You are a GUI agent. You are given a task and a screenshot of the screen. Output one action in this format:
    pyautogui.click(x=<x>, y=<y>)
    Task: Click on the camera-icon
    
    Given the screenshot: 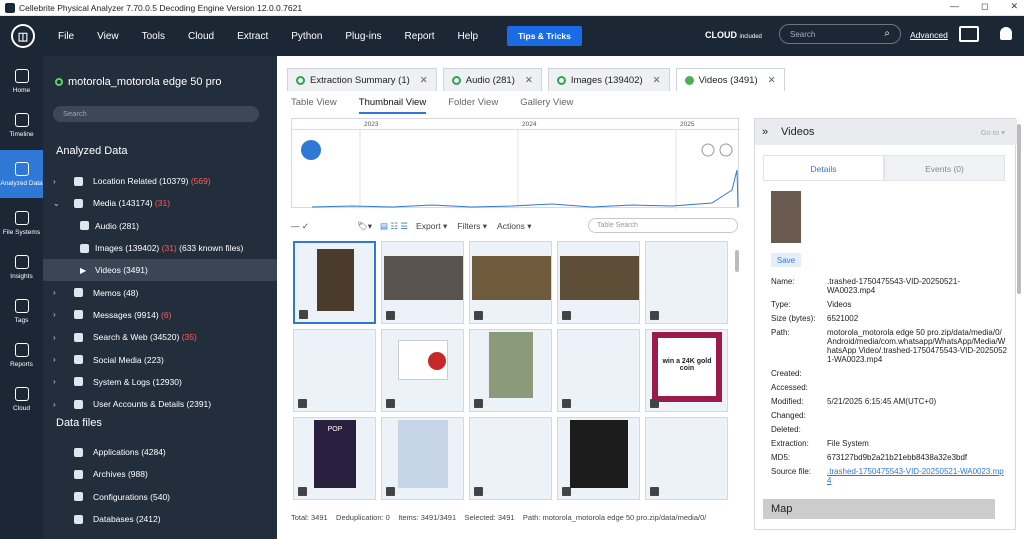 What is the action you would take?
    pyautogui.click(x=969, y=34)
    